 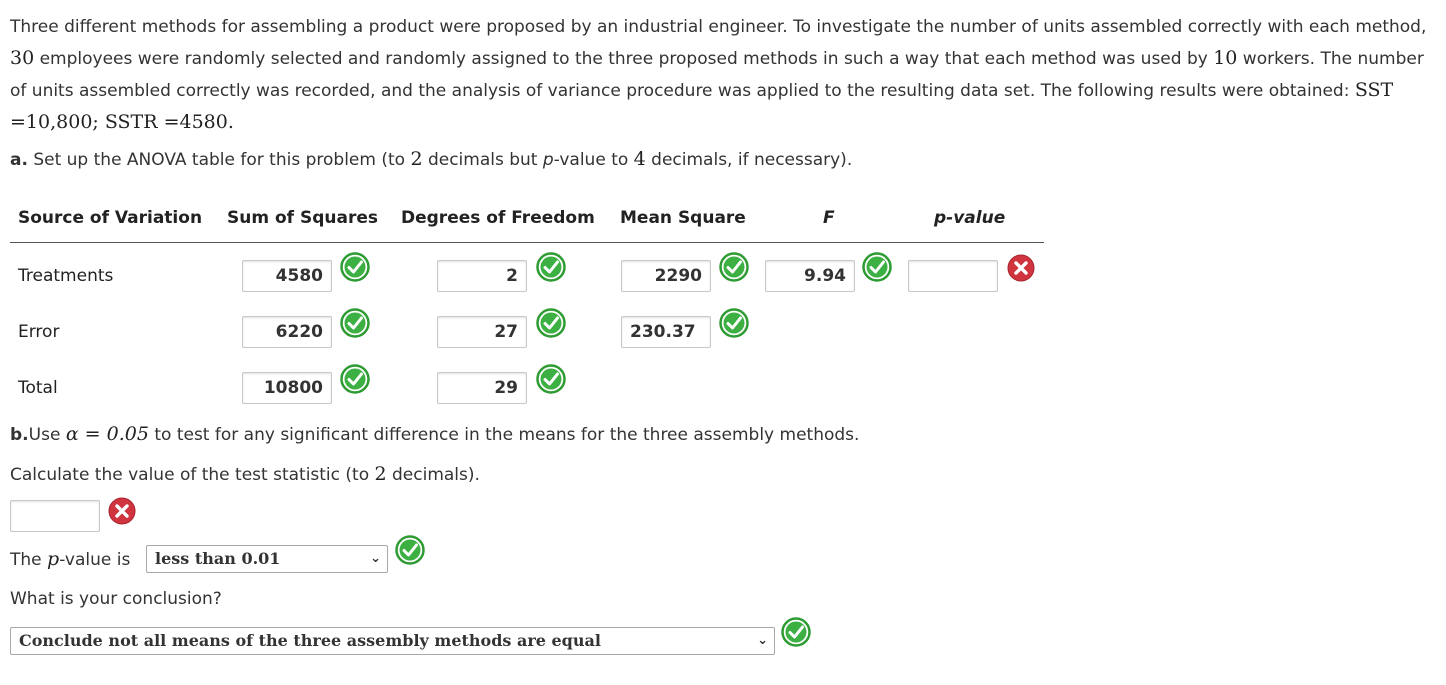 What do you see at coordinates (39, 332) in the screenshot?
I see `row-label-error: Error` at bounding box center [39, 332].